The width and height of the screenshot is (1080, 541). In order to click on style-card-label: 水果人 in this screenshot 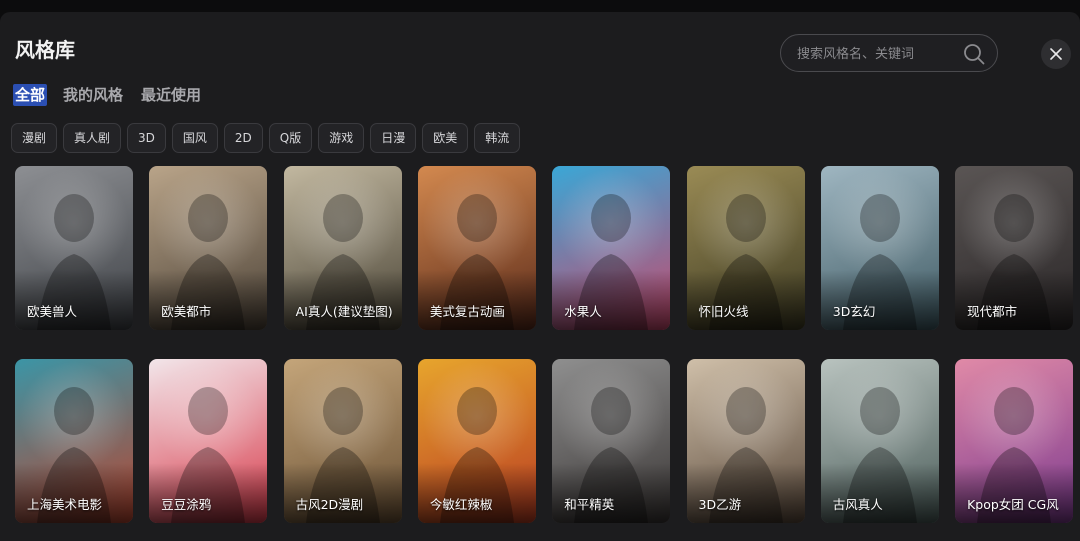, I will do `click(583, 311)`.